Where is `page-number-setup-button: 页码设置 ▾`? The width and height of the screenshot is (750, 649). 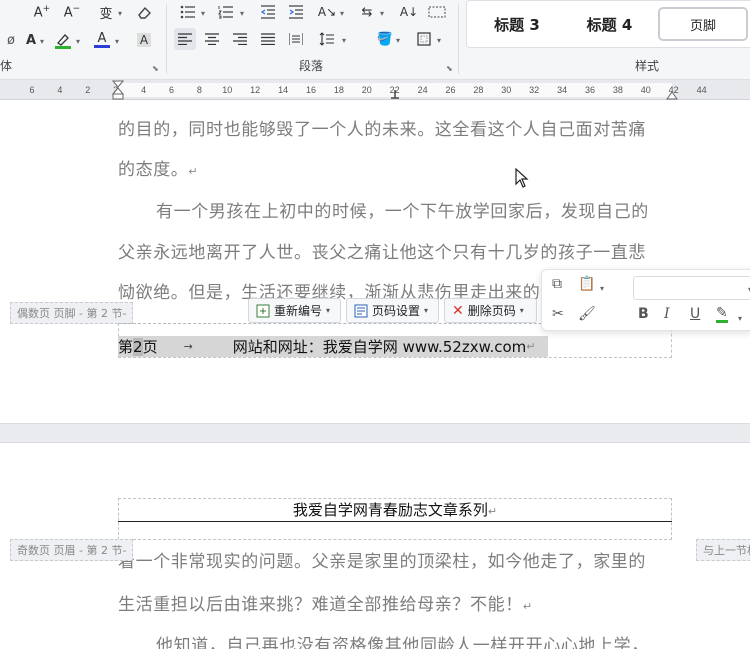
page-number-setup-button: 页码设置 ▾ is located at coordinates (392, 310).